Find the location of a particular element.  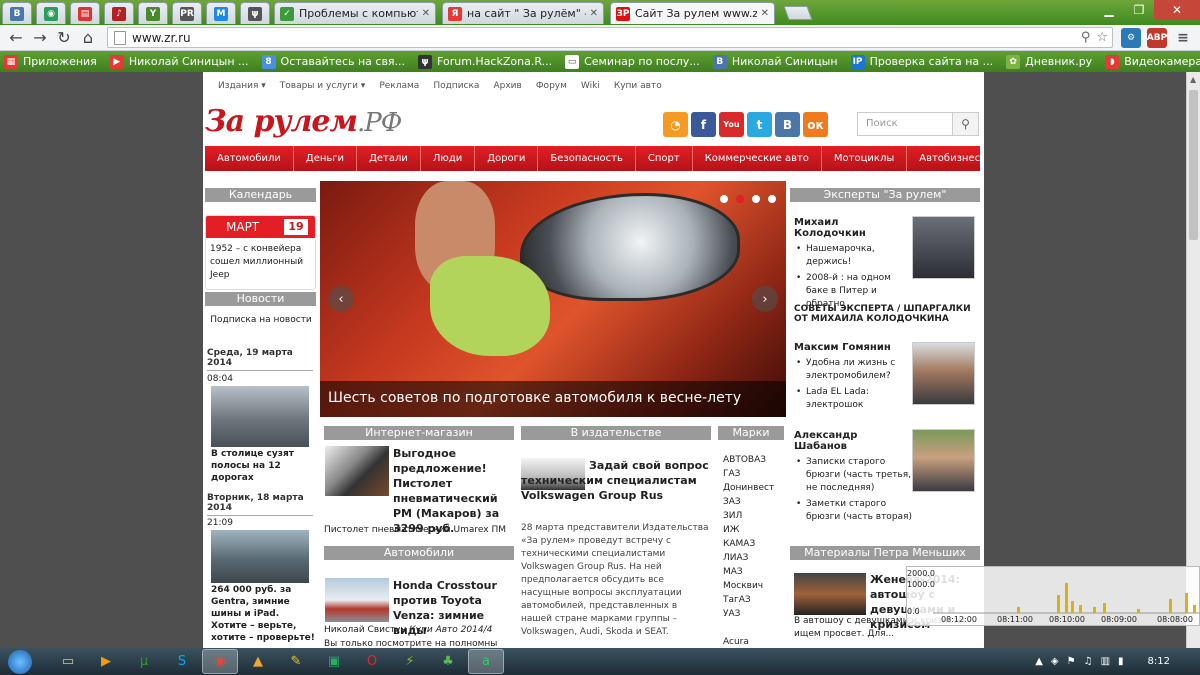

topnav-link: Архив is located at coordinates (507, 86).